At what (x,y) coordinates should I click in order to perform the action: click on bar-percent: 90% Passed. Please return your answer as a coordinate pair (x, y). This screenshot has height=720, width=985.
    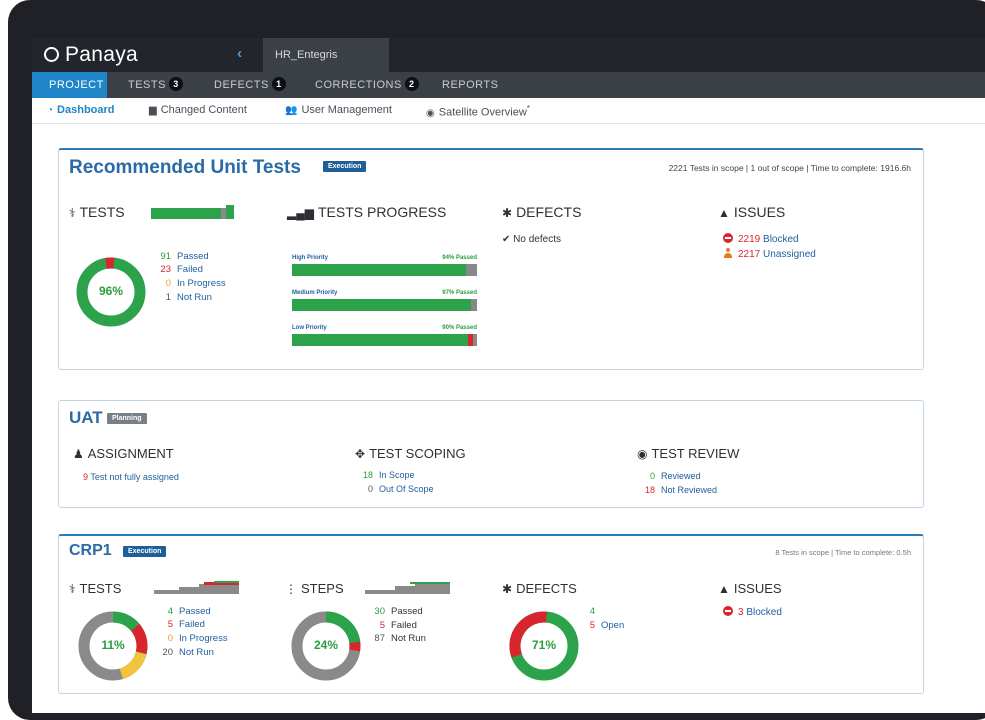
    Looking at the image, I should click on (459, 328).